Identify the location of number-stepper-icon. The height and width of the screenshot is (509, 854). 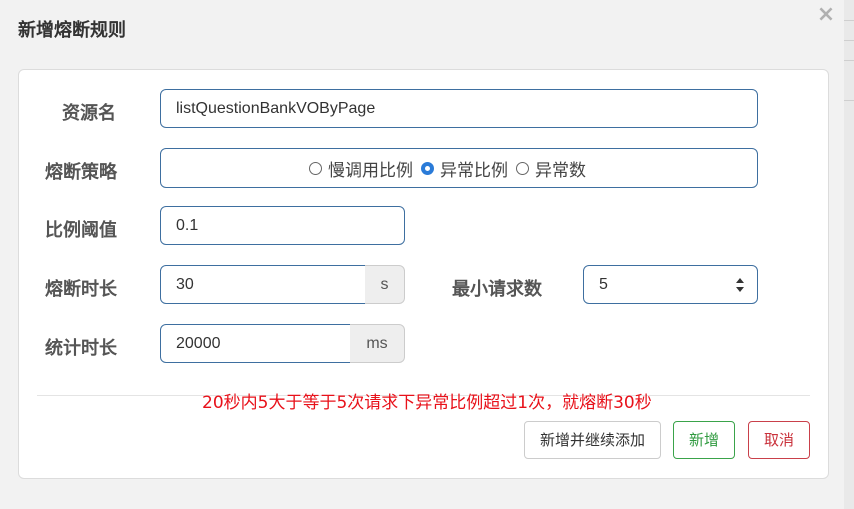
(740, 285).